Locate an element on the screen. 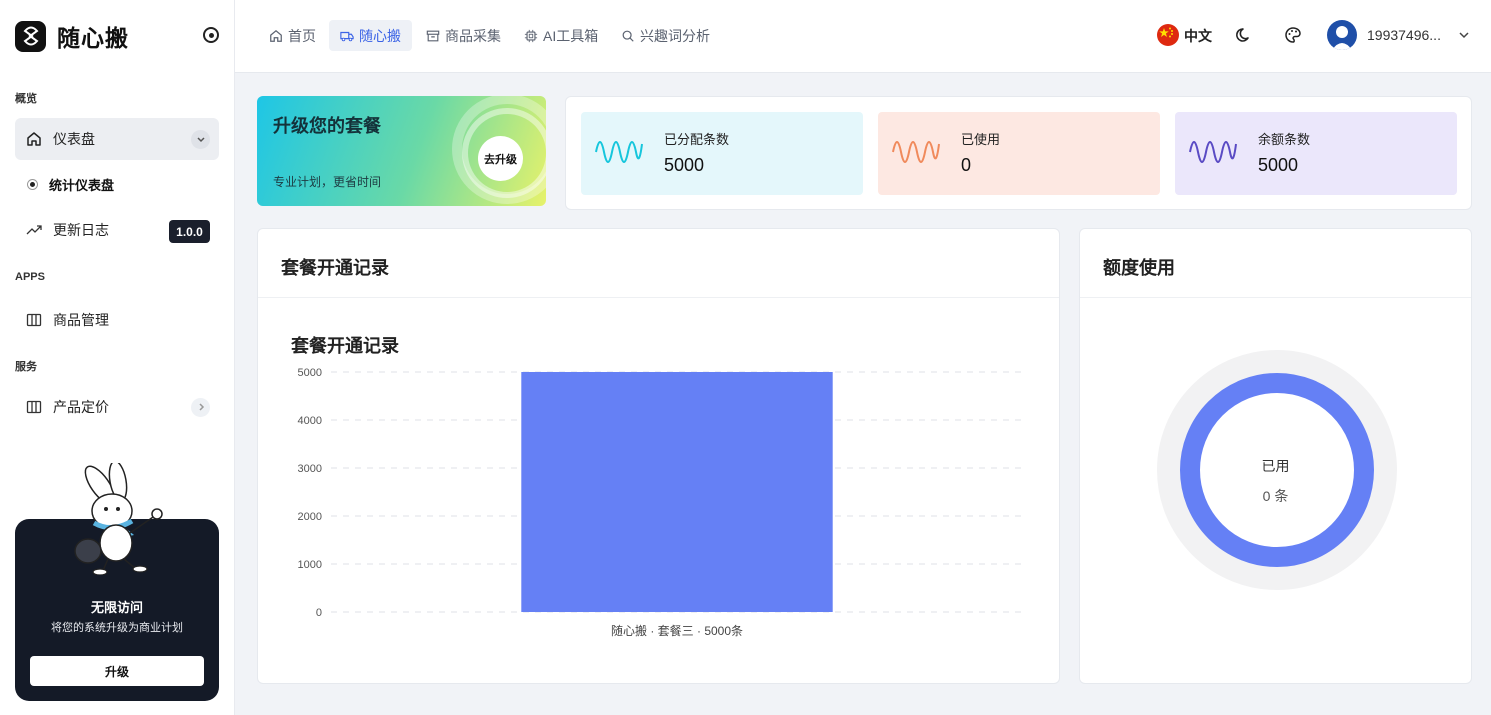 This screenshot has width=1491, height=715. section-title-apps: APPS is located at coordinates (30, 277).